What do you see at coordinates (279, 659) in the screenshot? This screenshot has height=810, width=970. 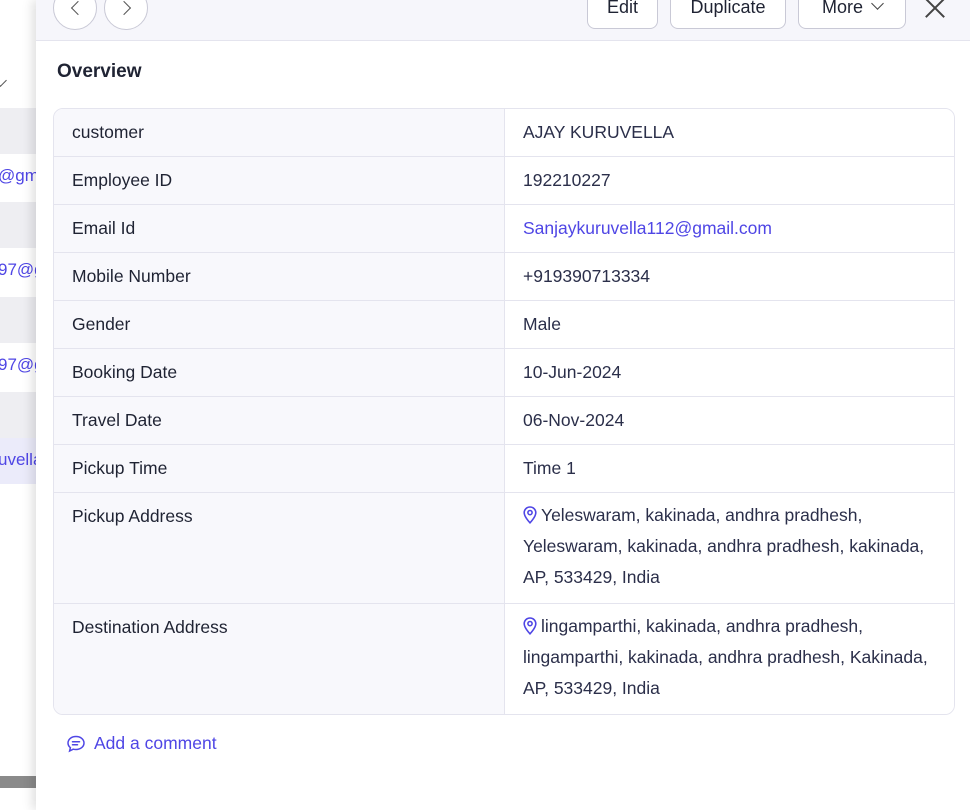 I see `field-label: Destination Address` at bounding box center [279, 659].